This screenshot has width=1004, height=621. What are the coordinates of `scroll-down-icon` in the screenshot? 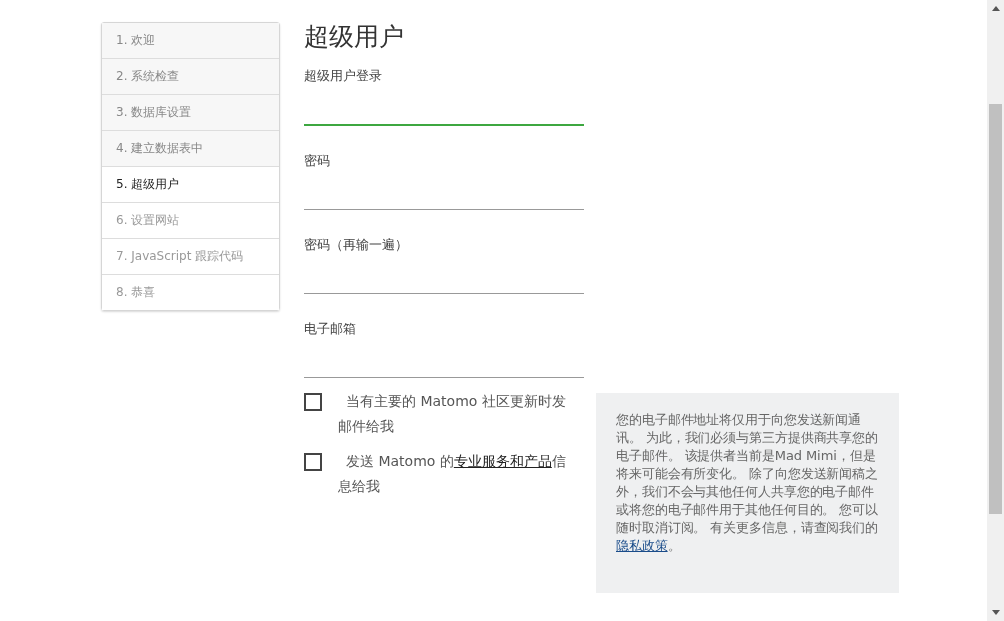 It's located at (995, 612).